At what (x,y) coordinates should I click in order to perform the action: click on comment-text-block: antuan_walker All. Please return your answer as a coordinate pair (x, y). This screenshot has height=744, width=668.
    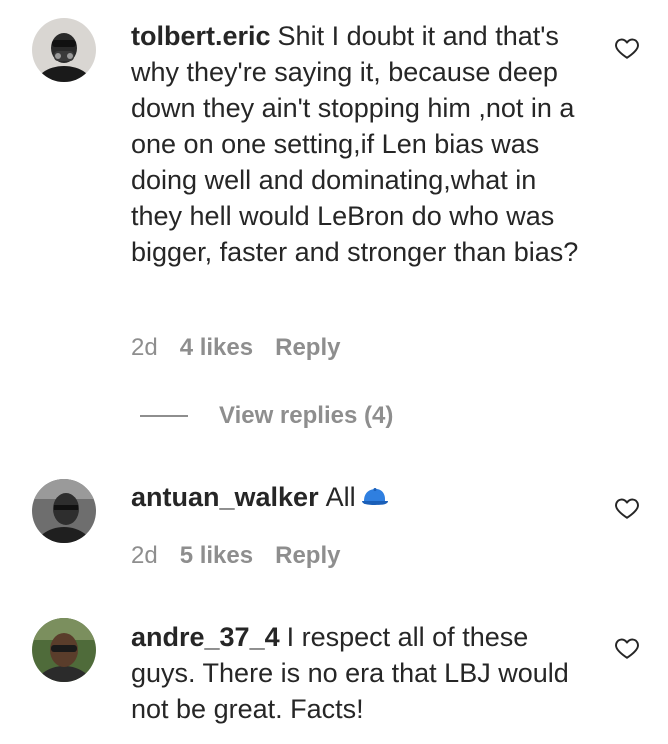
    Looking at the image, I should click on (361, 498).